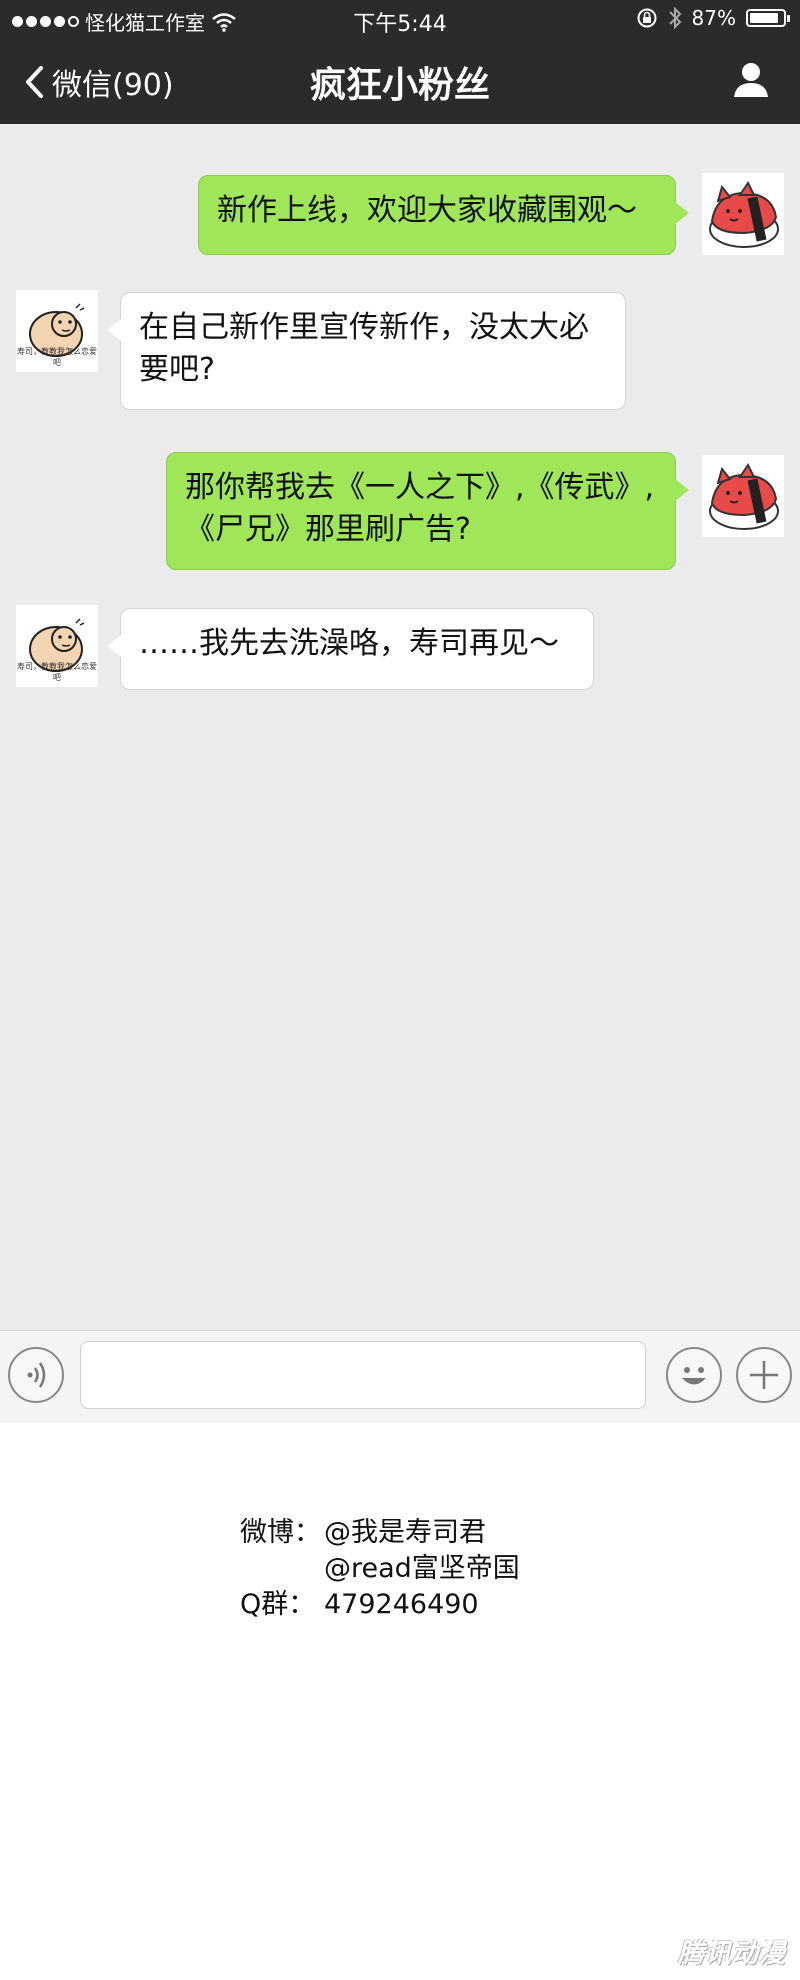 The height and width of the screenshot is (1980, 800). I want to click on chat-info-button, so click(751, 81).